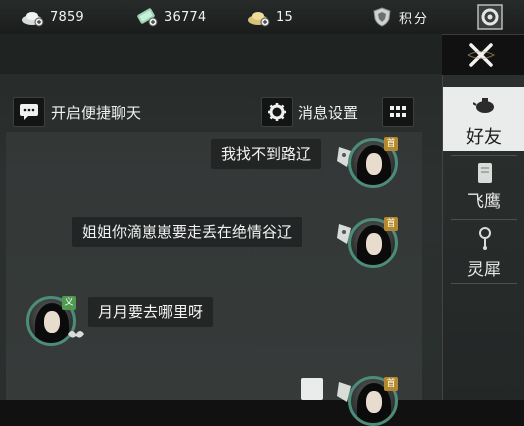  I want to click on chat-bubble-icon, so click(29, 112).